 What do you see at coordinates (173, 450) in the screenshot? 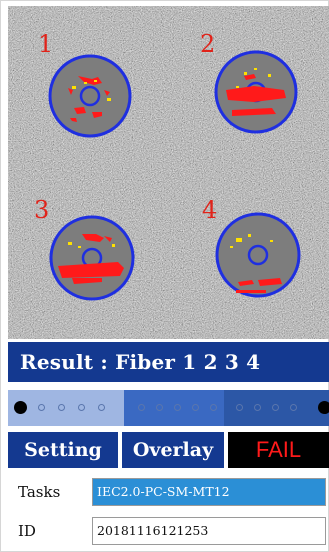
I see `overlay-button: Overlay` at bounding box center [173, 450].